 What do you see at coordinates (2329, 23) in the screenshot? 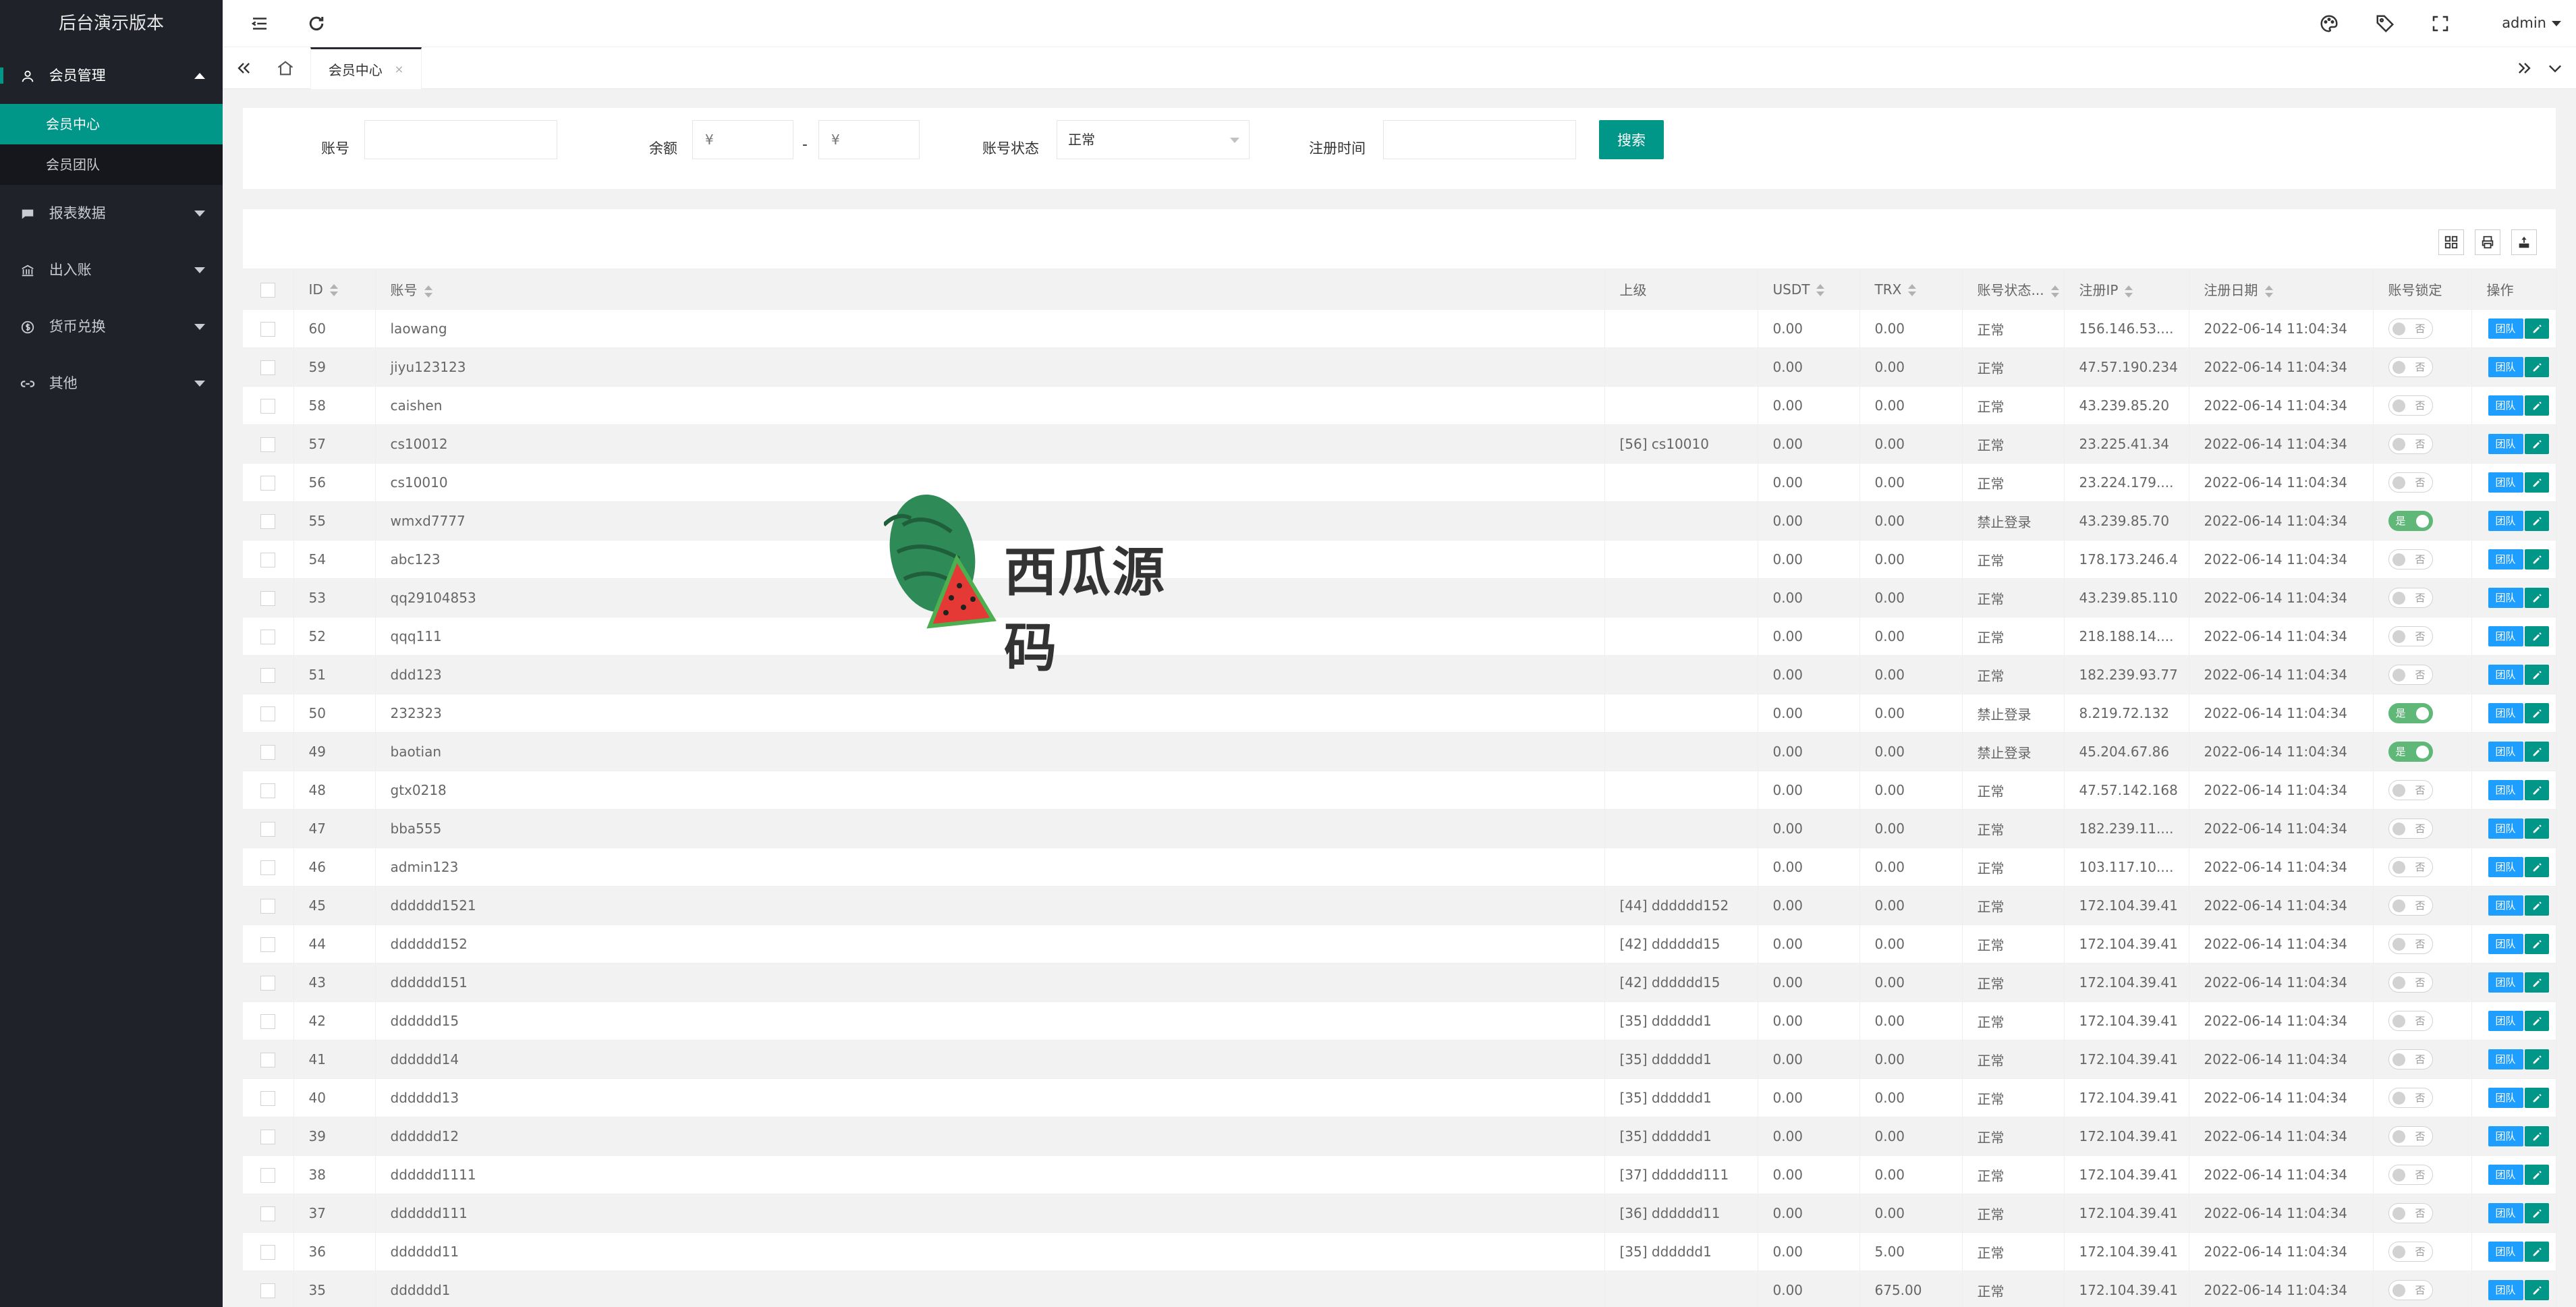
I see `theme-icon` at bounding box center [2329, 23].